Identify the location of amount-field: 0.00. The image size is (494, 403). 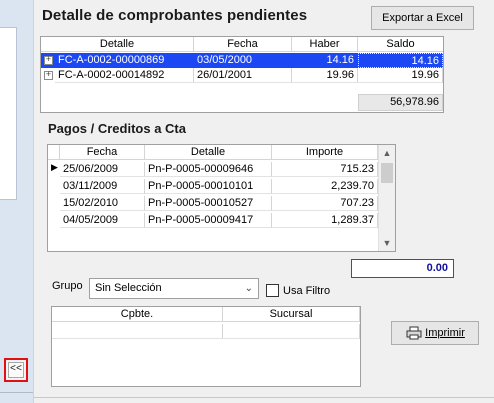
(402, 268).